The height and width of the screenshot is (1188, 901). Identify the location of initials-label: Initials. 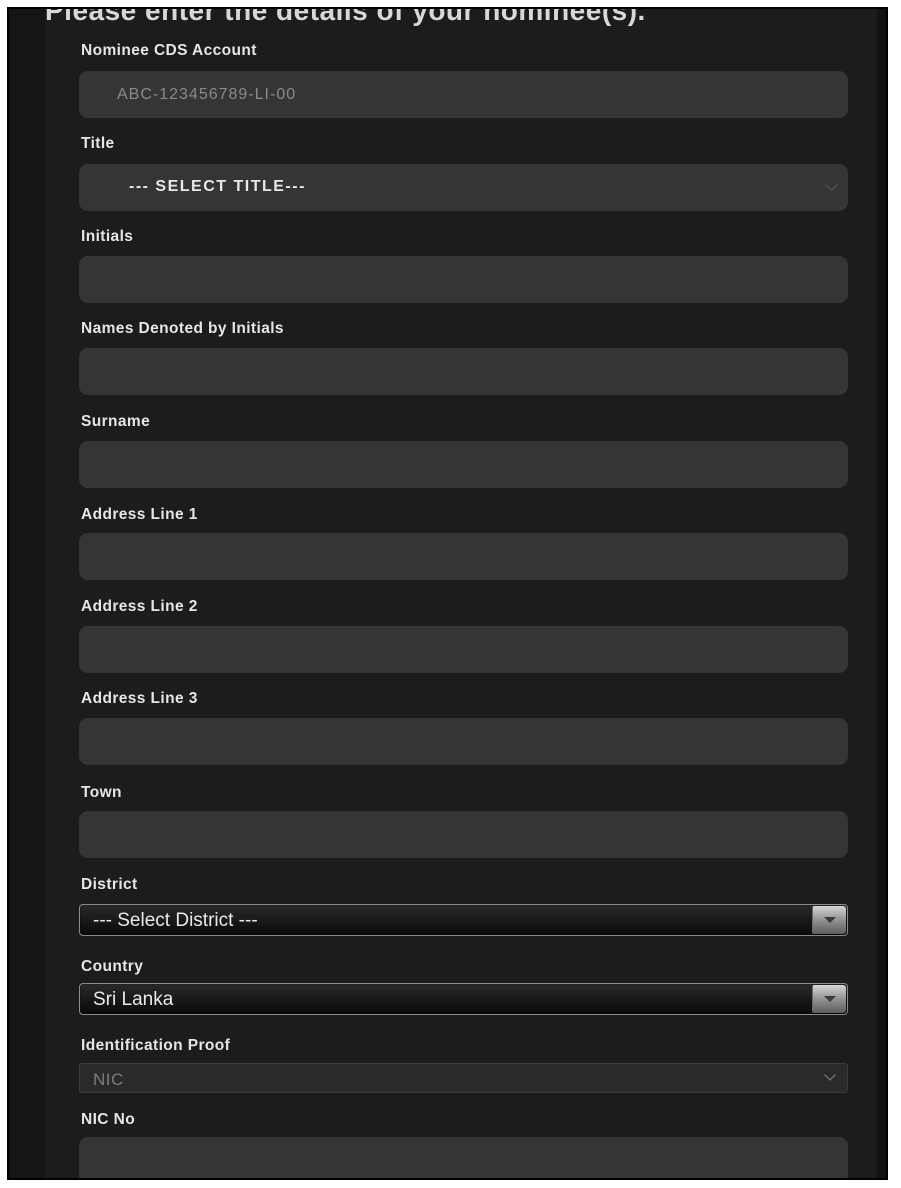
(107, 236).